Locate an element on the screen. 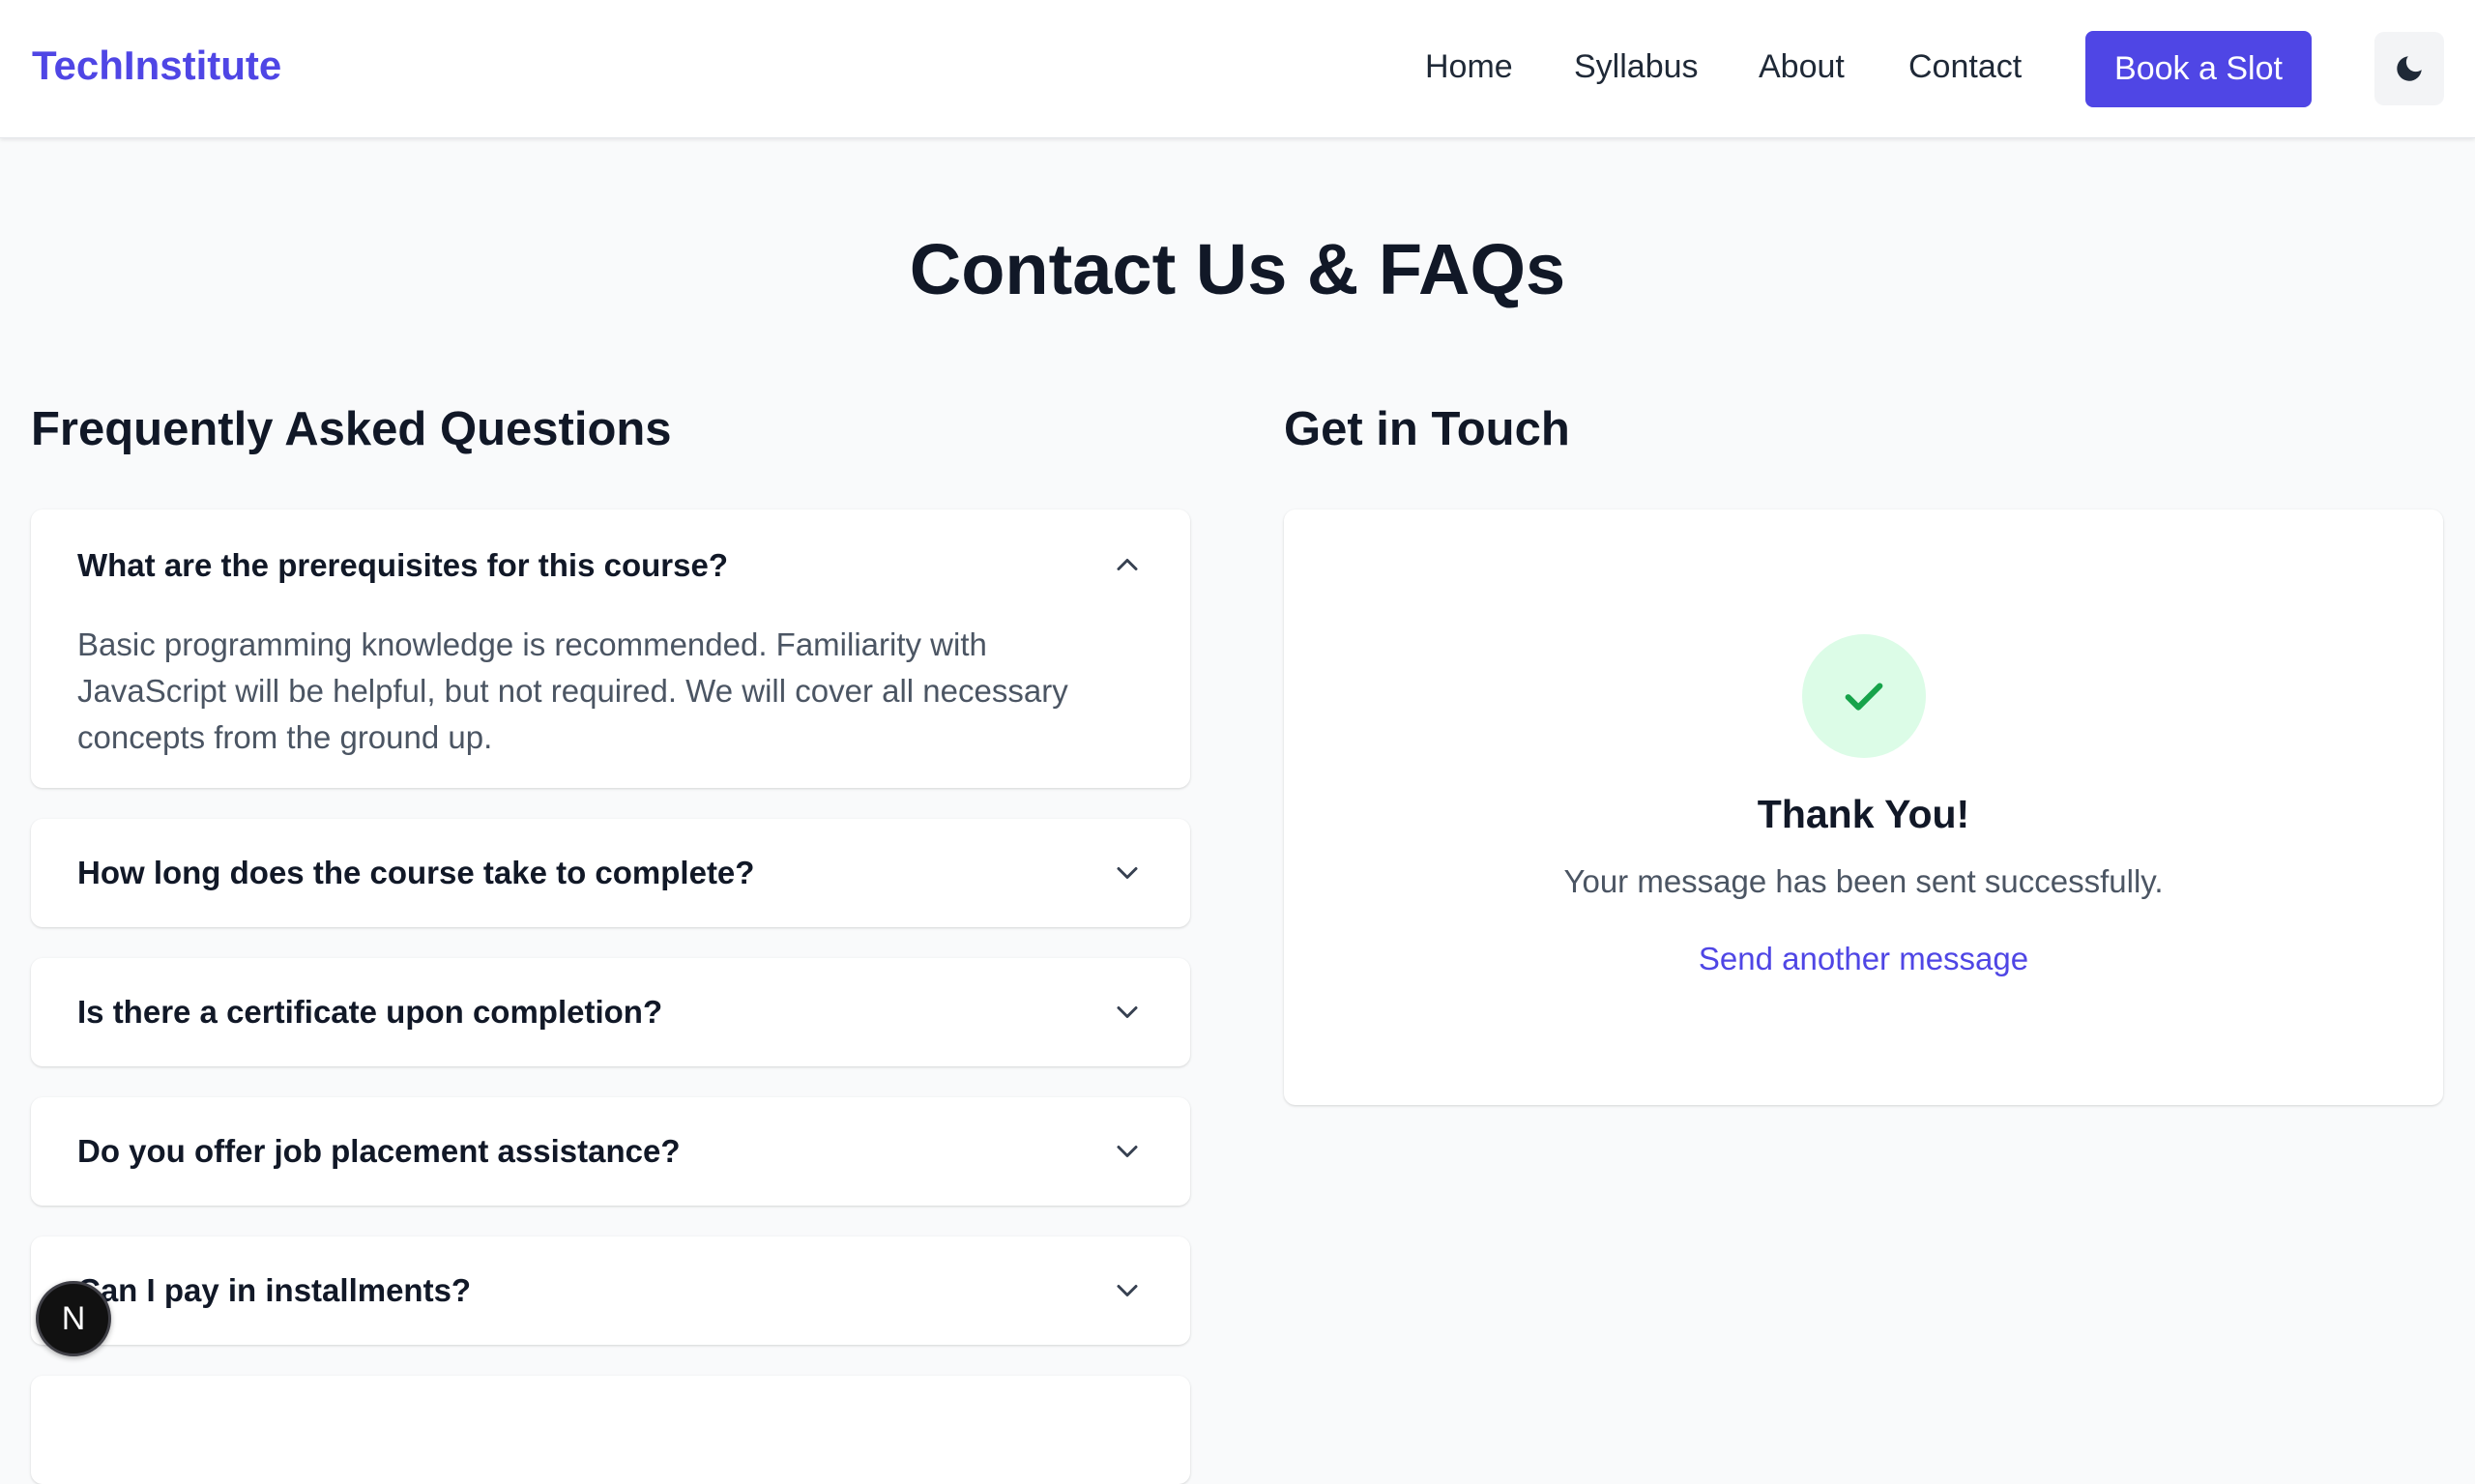 The height and width of the screenshot is (1484, 2475). page-title: Contact Us & FAQs is located at coordinates (1237, 269).